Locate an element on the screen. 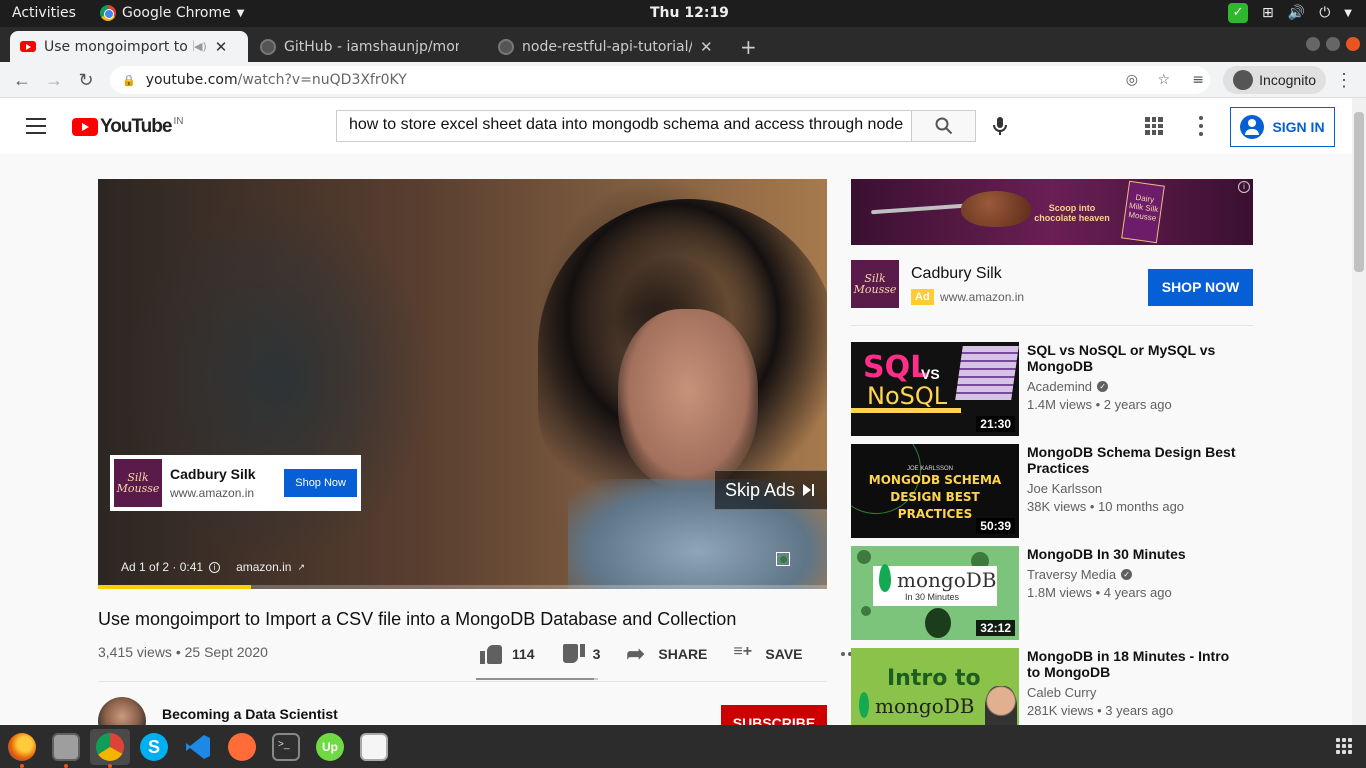 This screenshot has width=1366, height=768. channel-name: Traversy Media ✓ is located at coordinates (1080, 574).